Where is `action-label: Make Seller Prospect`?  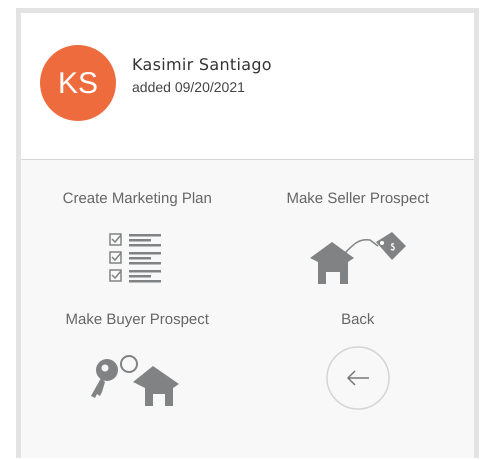 action-label: Make Seller Prospect is located at coordinates (358, 199).